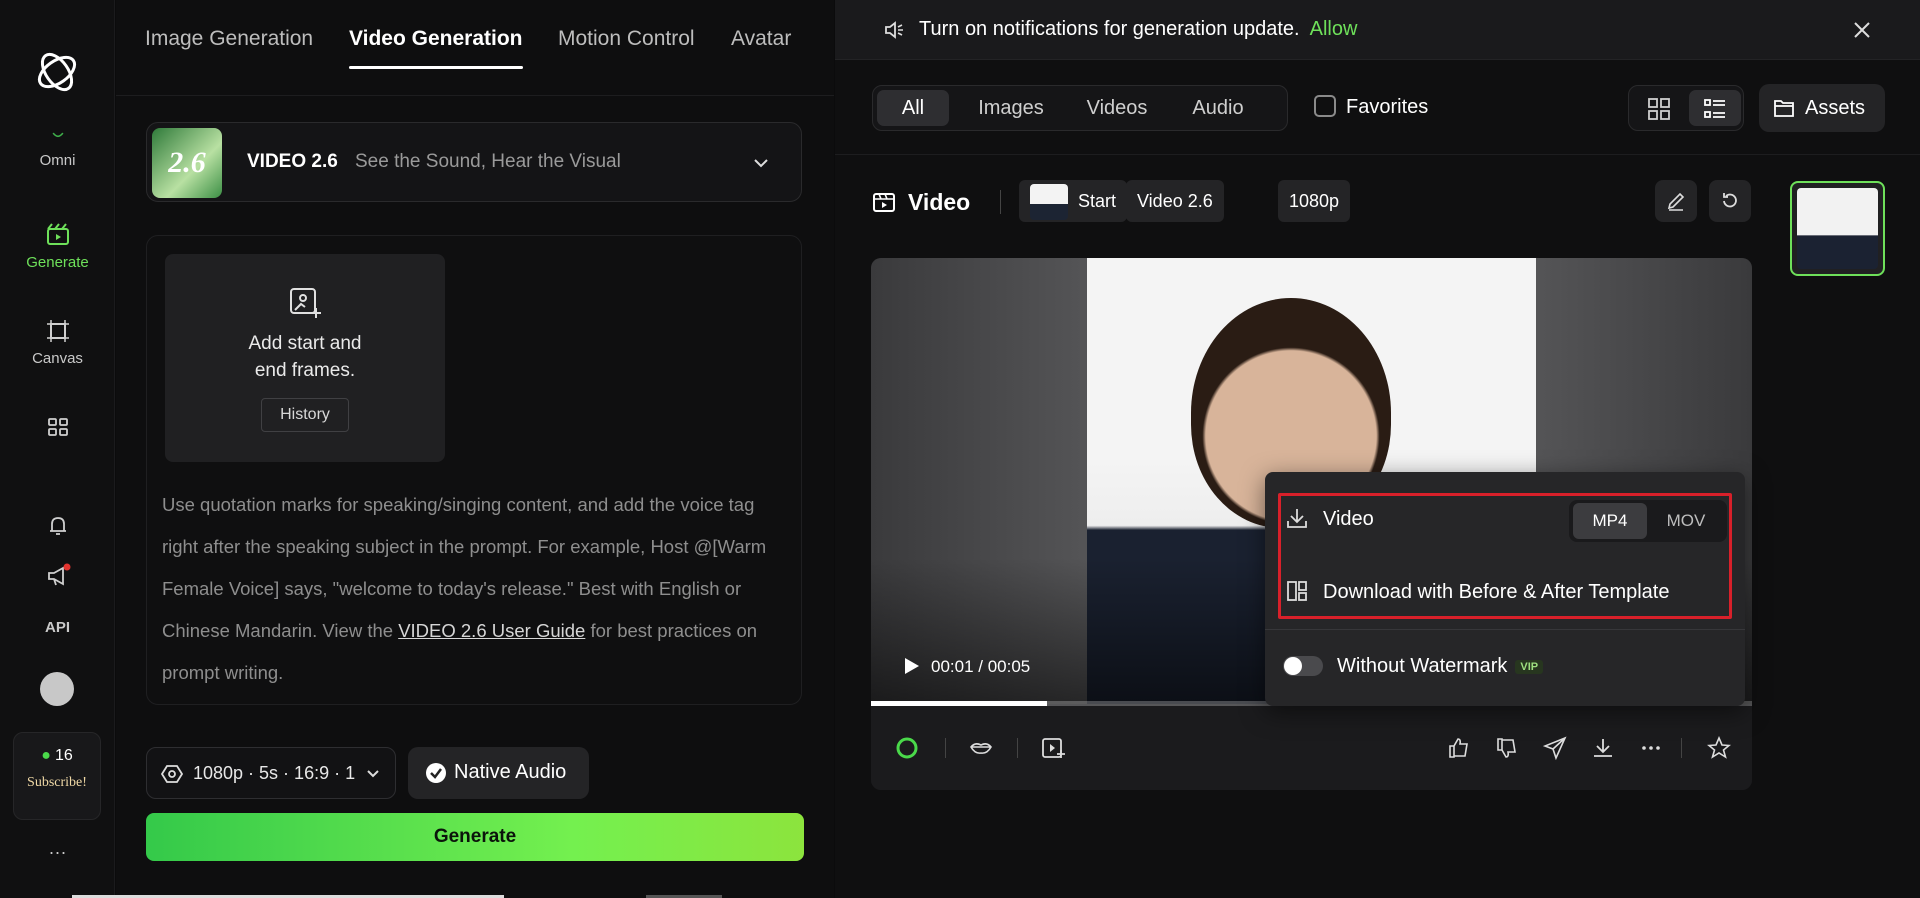 The height and width of the screenshot is (898, 1920). Describe the element at coordinates (1835, 108) in the screenshot. I see `assets-label: Assets` at that location.